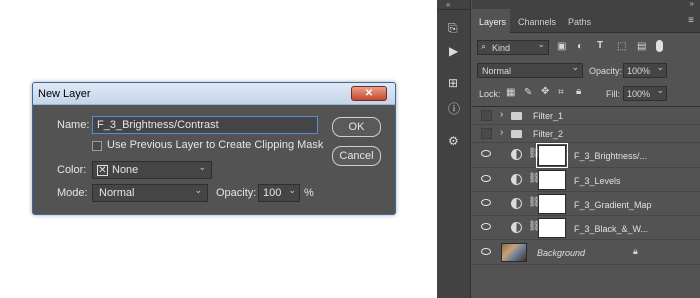 This screenshot has height=298, width=700. Describe the element at coordinates (586, 116) in the screenshot. I see `layer-row: › Filter_1` at that location.